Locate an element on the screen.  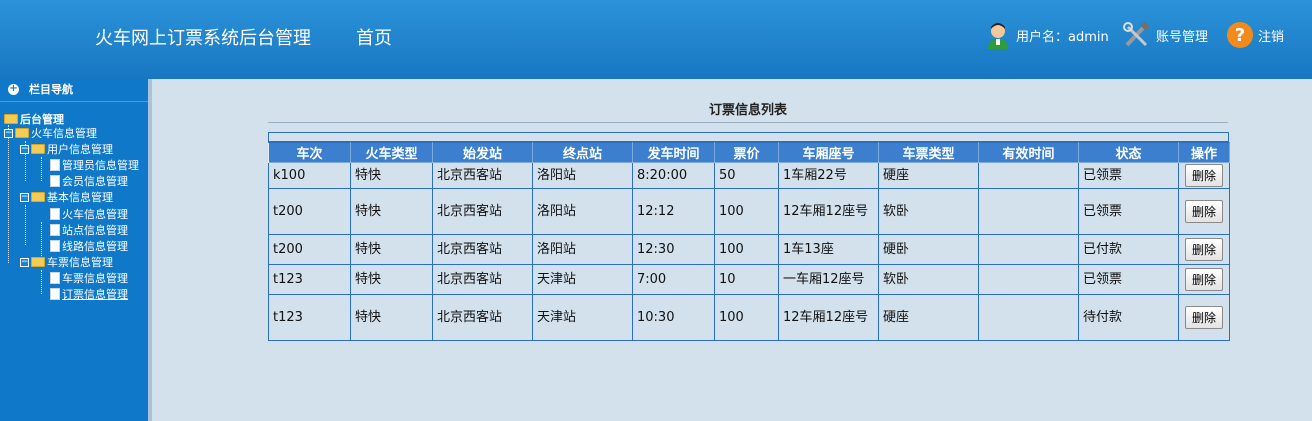
sidebar-splitter is located at coordinates (150, 250).